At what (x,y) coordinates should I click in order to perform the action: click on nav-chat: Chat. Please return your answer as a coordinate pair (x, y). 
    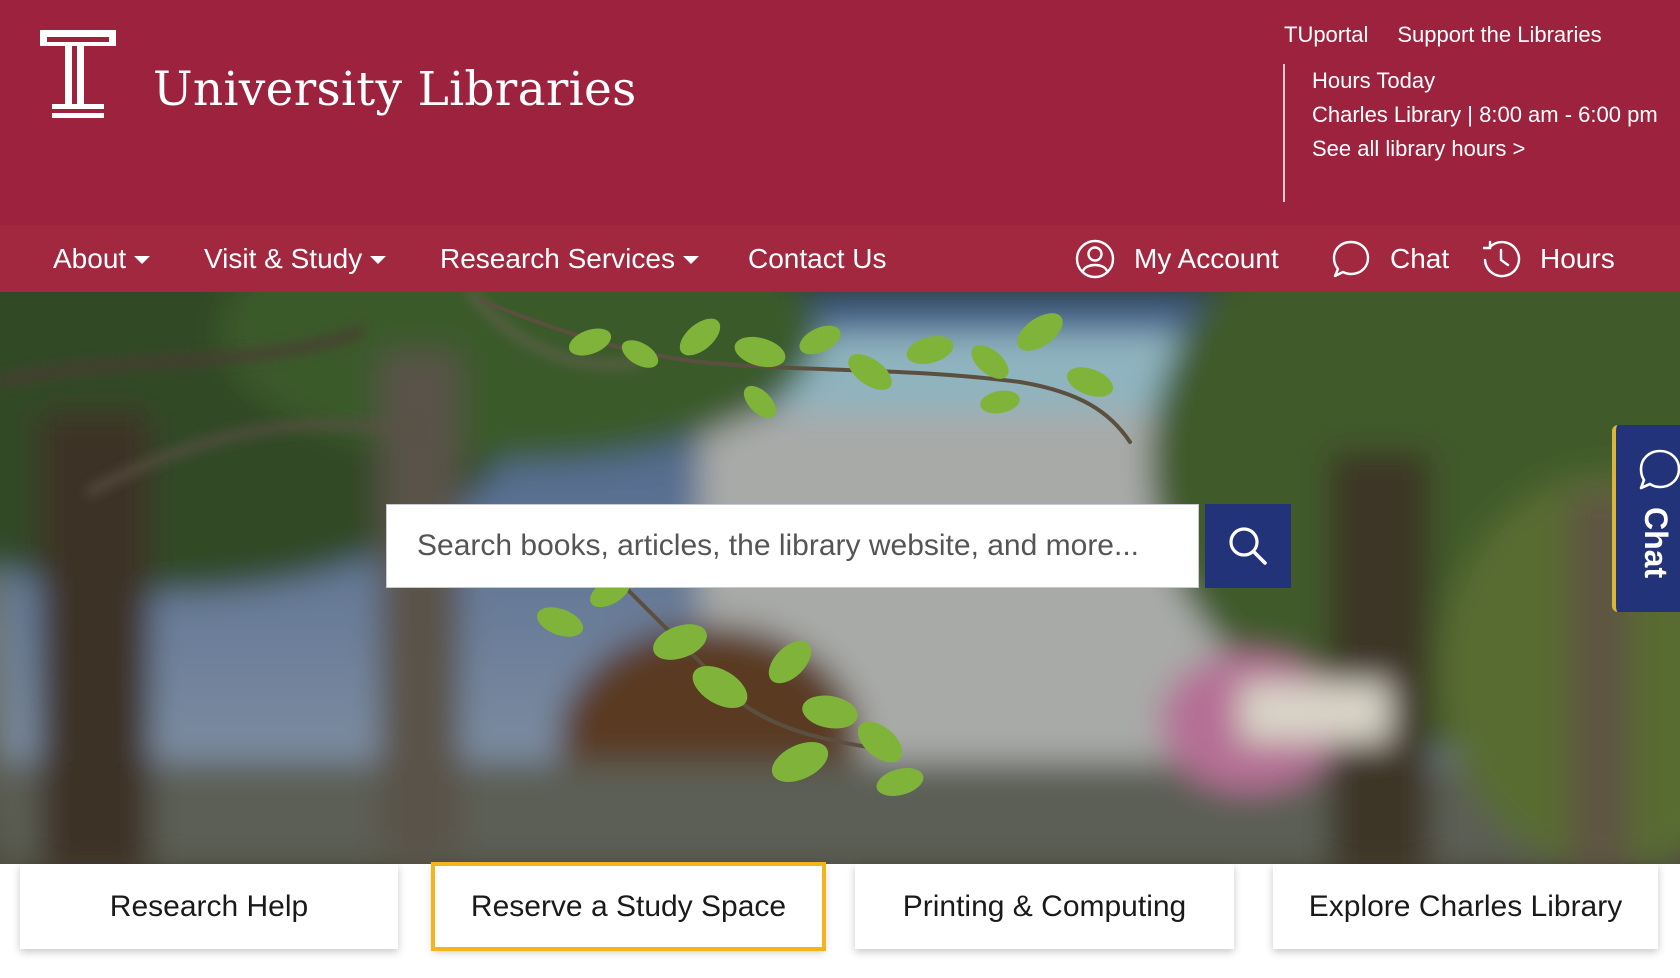
    Looking at the image, I should click on (1390, 258).